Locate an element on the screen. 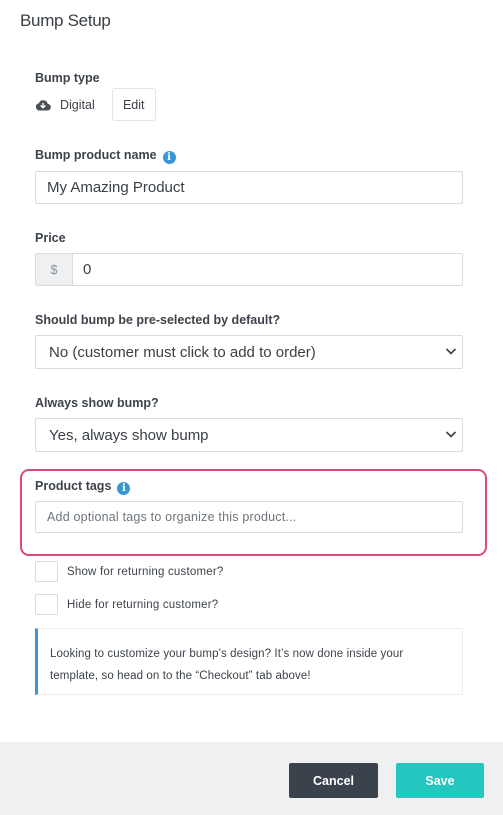 The image size is (503, 815). show-returning-checkbox is located at coordinates (46, 571).